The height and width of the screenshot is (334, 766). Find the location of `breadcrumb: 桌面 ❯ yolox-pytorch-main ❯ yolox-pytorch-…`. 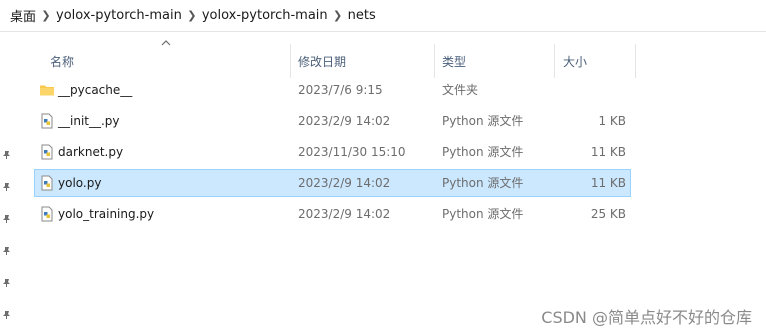

breadcrumb: 桌面 ❯ yolox-pytorch-main ❯ yolox-pytorch-… is located at coordinates (383, 16).